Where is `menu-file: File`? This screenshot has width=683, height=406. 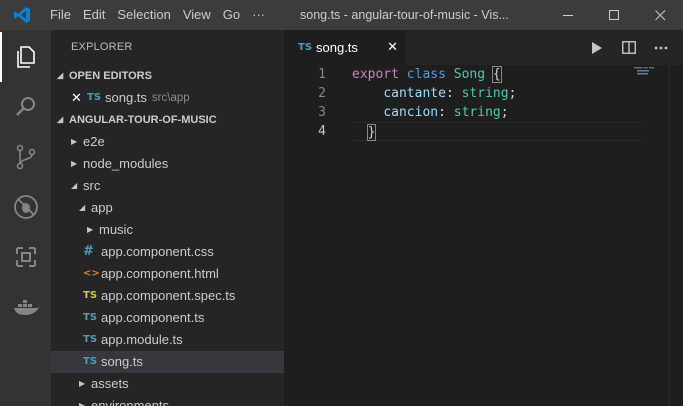 menu-file: File is located at coordinates (60, 15).